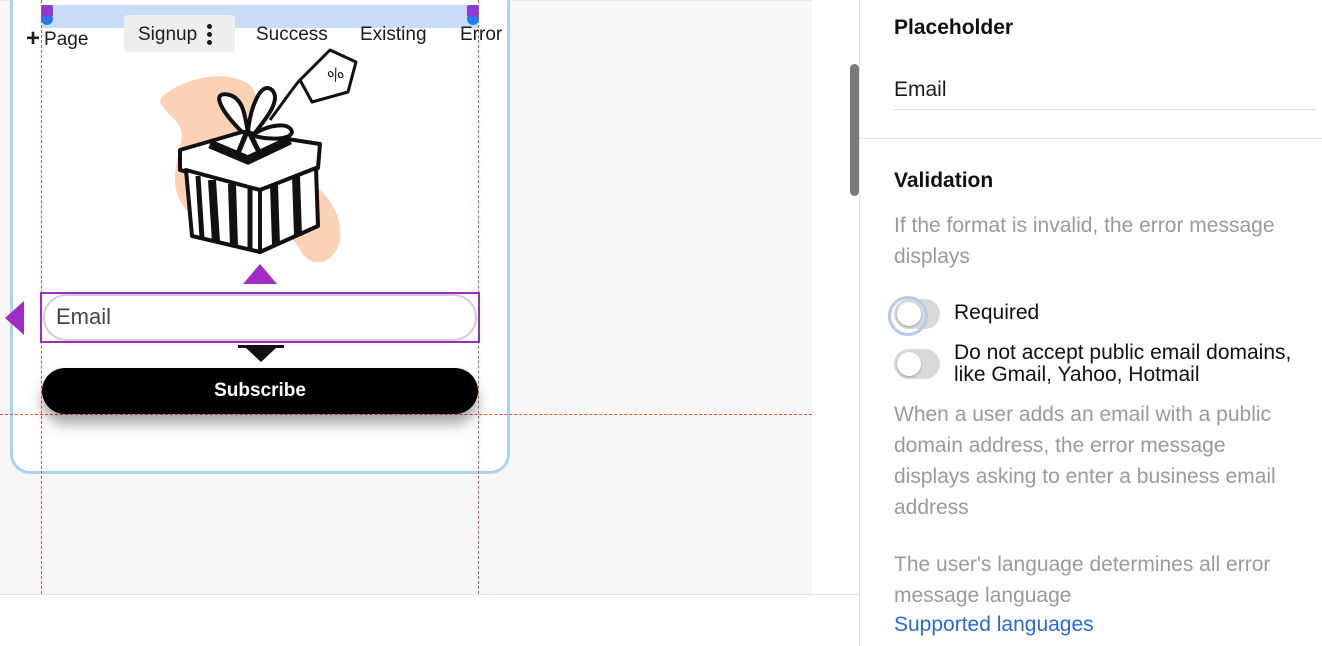  I want to click on canvas-scrollbar, so click(854, 130).